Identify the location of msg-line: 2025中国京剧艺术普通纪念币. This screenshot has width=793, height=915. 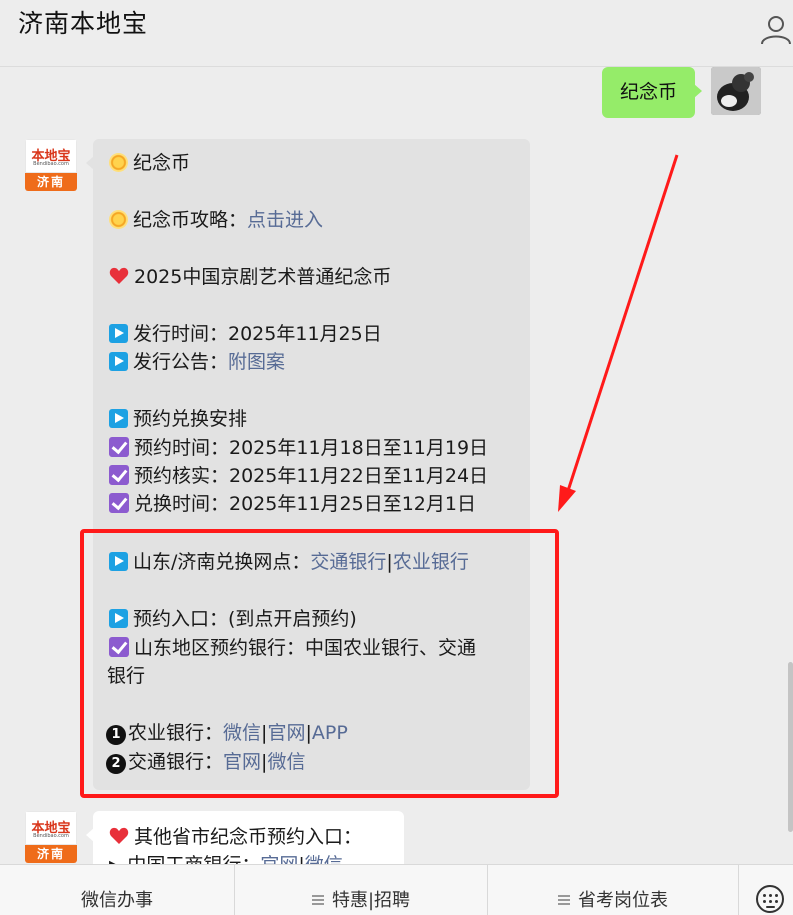
(250, 277).